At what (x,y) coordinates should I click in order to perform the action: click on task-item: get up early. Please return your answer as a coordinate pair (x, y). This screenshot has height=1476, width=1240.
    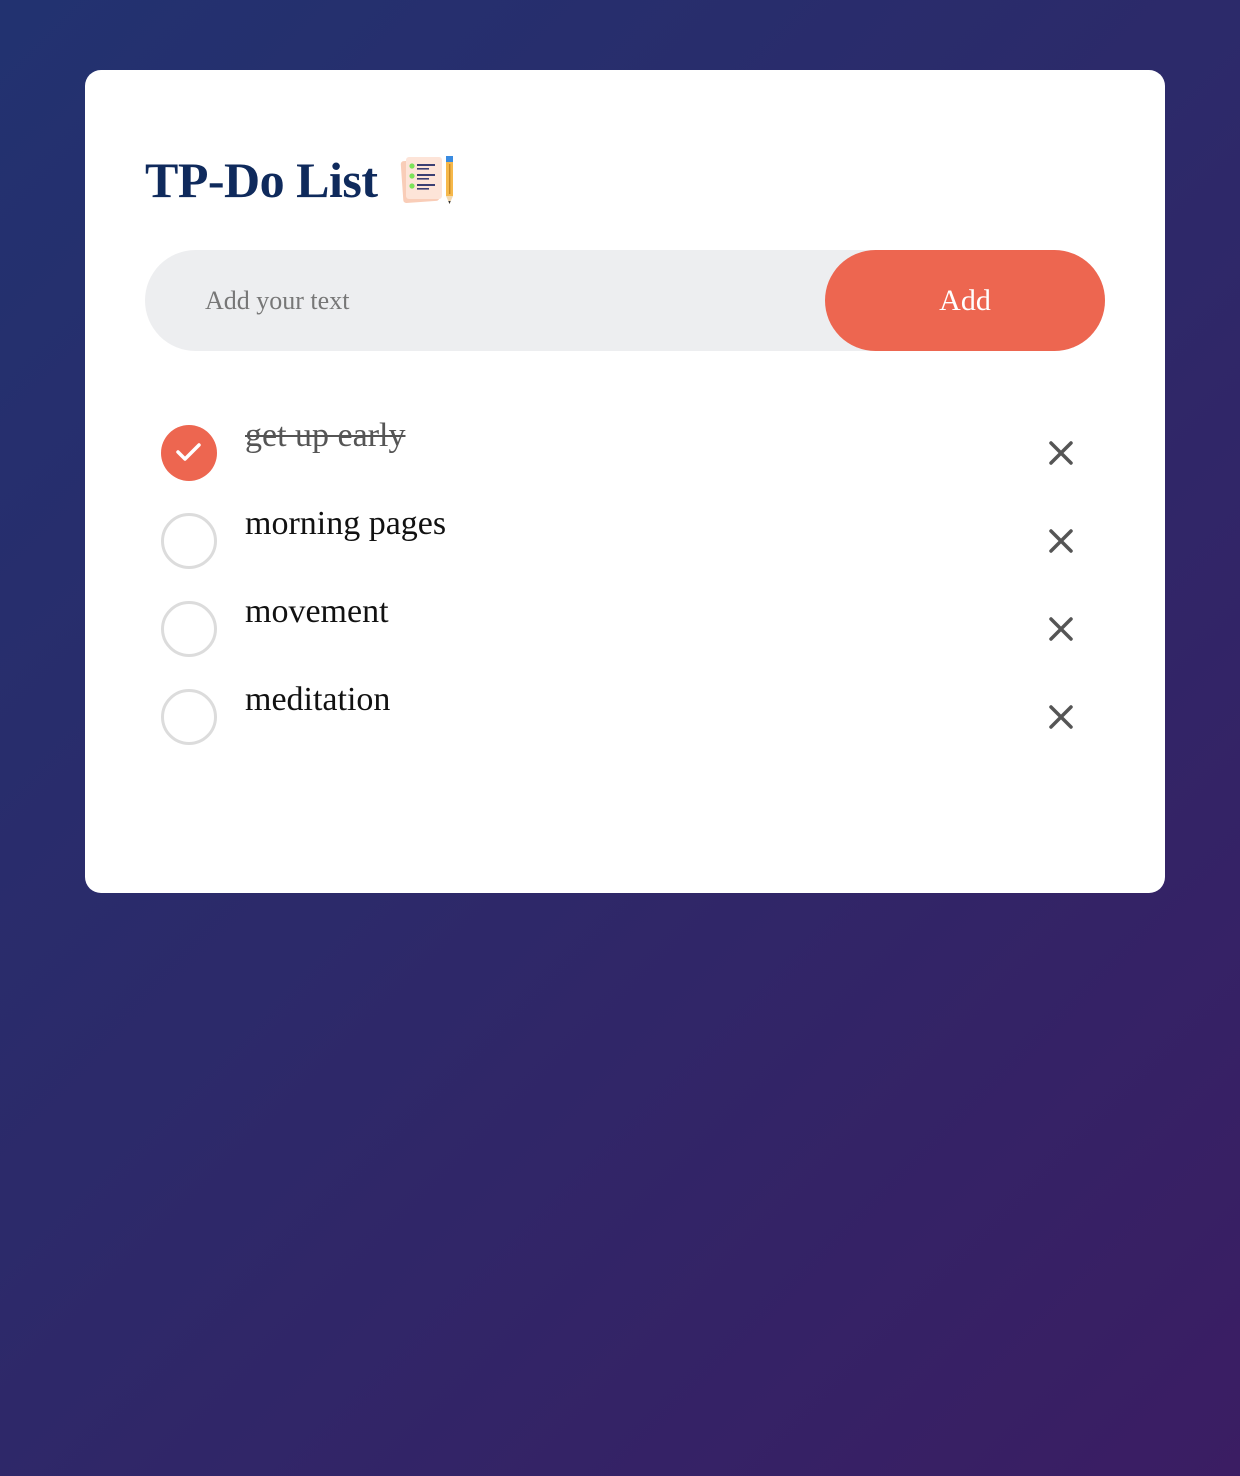
    Looking at the image, I should click on (625, 454).